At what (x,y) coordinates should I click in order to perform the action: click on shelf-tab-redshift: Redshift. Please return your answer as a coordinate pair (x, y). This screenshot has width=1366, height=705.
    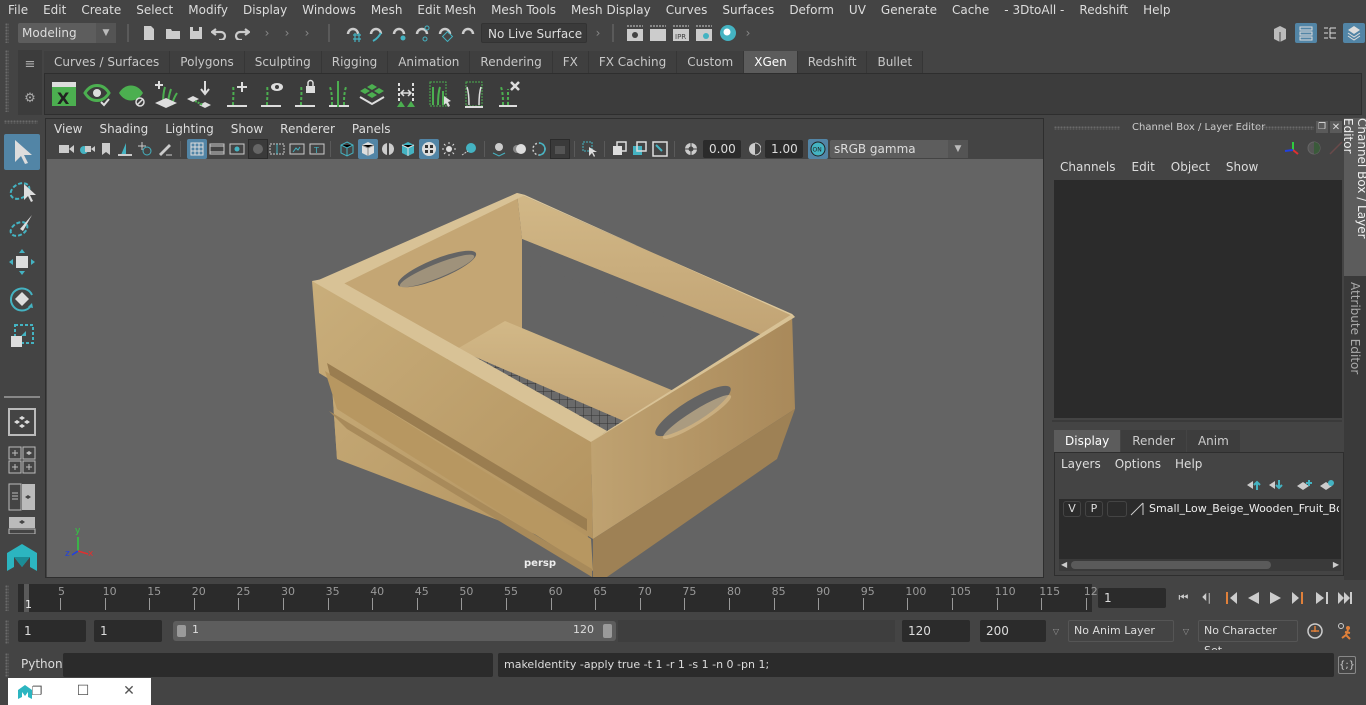
    Looking at the image, I should click on (832, 62).